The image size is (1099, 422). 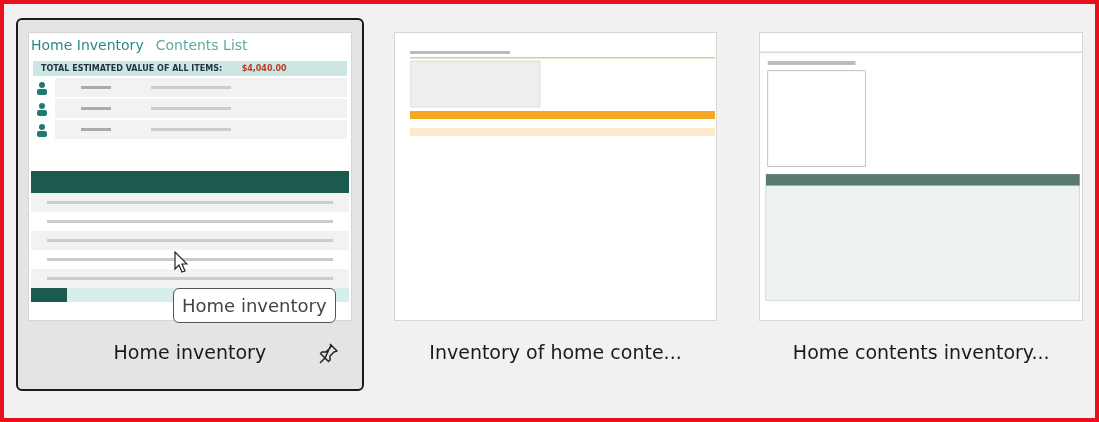 What do you see at coordinates (264, 68) in the screenshot?
I see `total-value: $4,040.00` at bounding box center [264, 68].